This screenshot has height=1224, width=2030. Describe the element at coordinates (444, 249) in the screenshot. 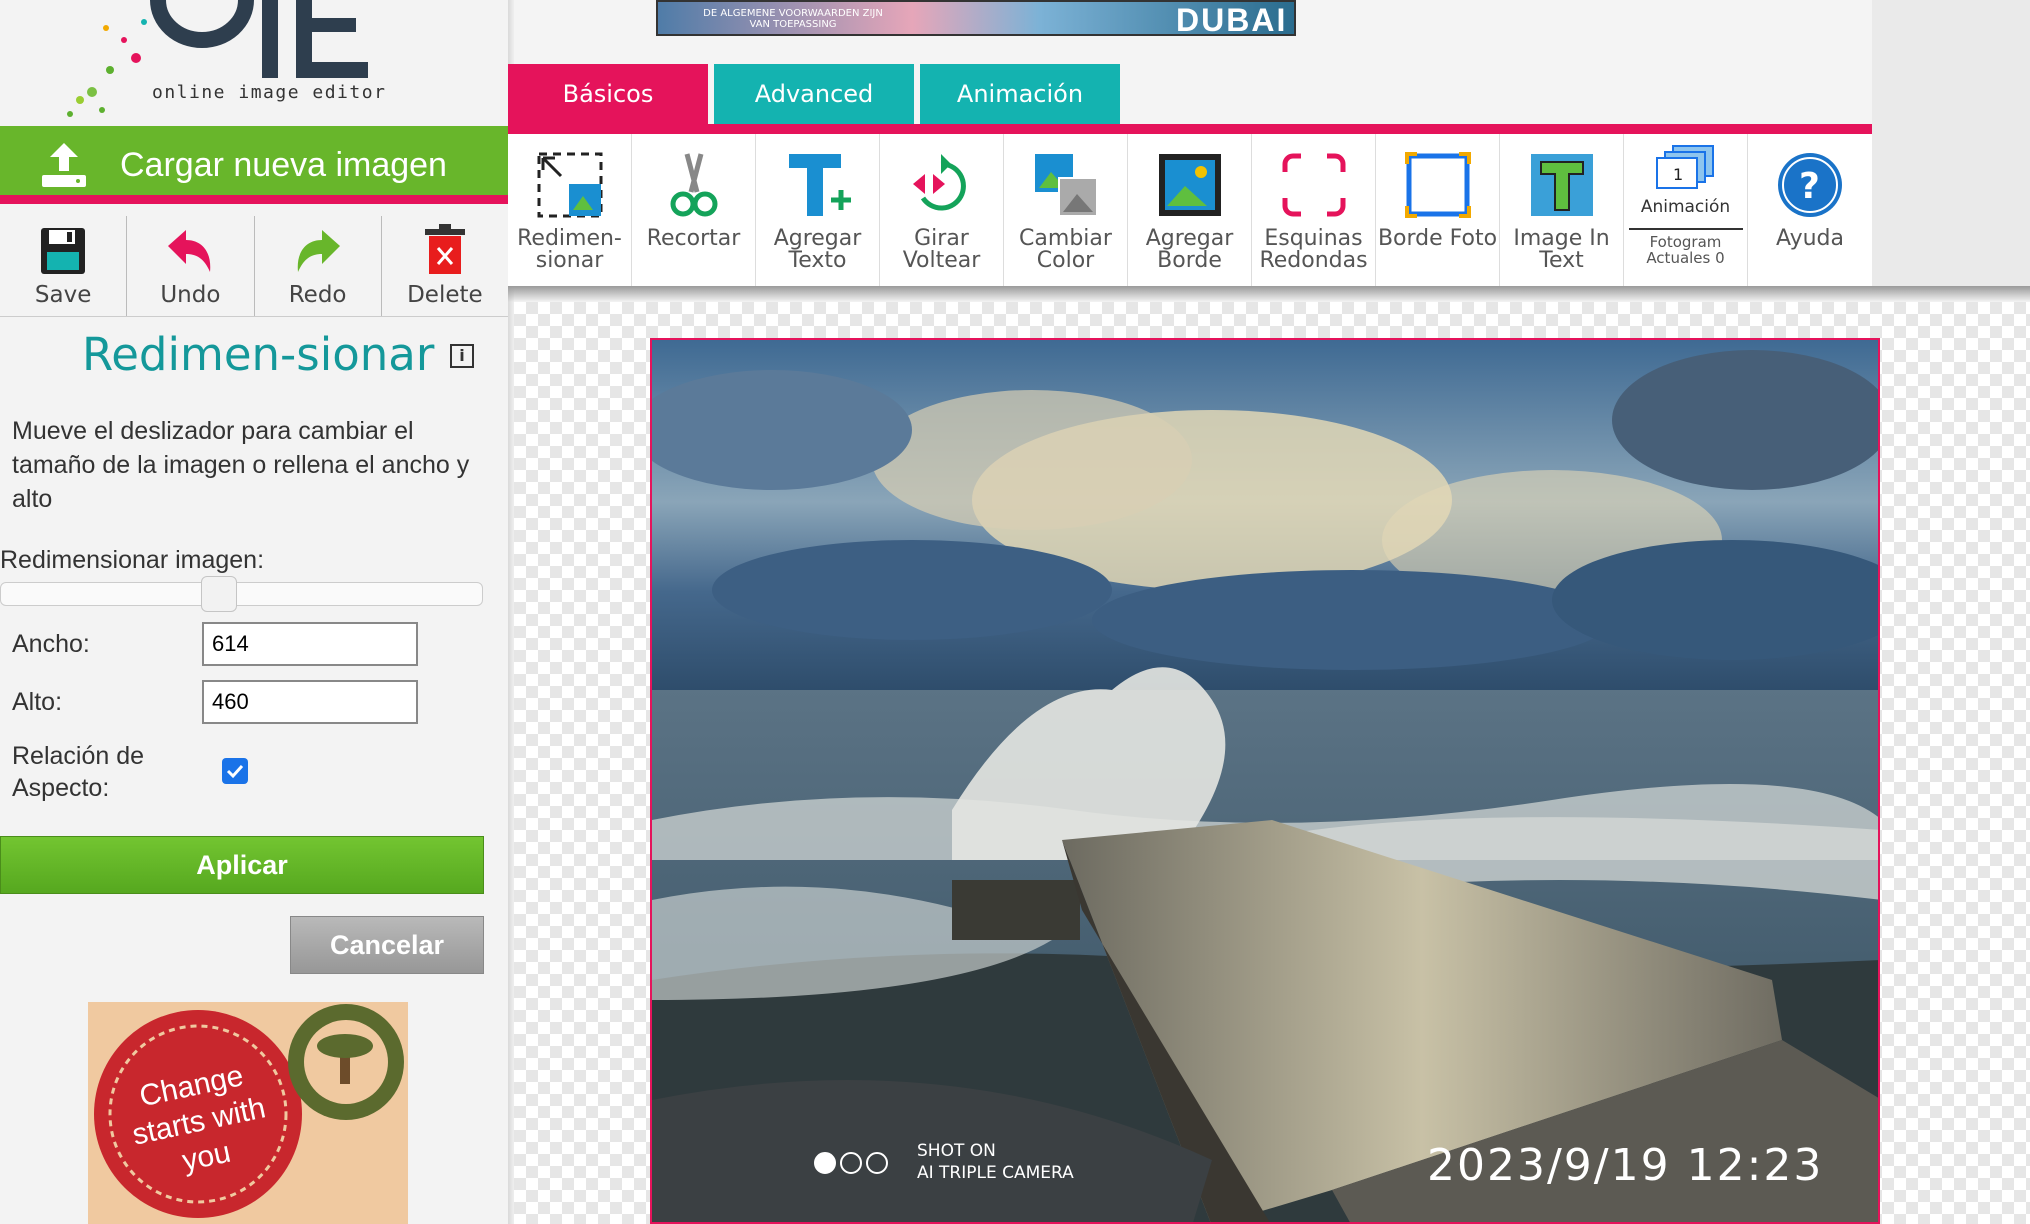

I see `trash-icon` at that location.